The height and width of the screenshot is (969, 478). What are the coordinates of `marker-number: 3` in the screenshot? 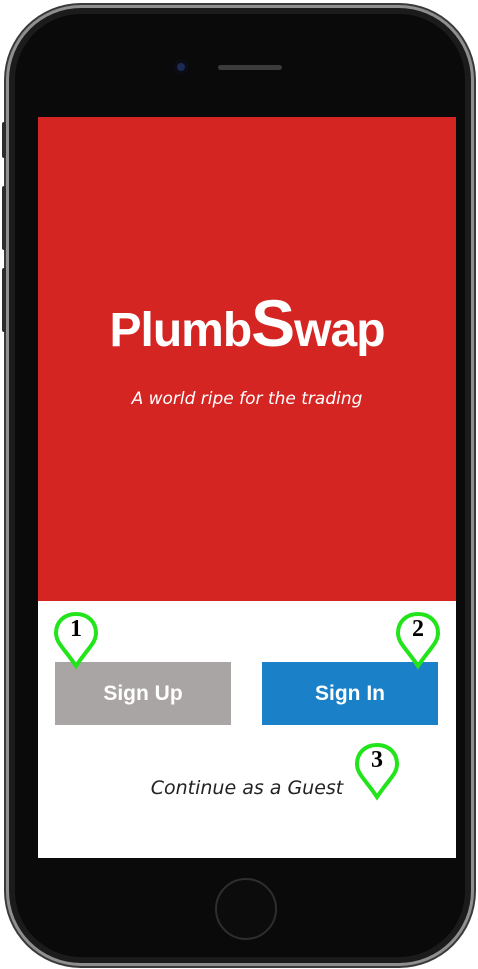 It's located at (377, 760).